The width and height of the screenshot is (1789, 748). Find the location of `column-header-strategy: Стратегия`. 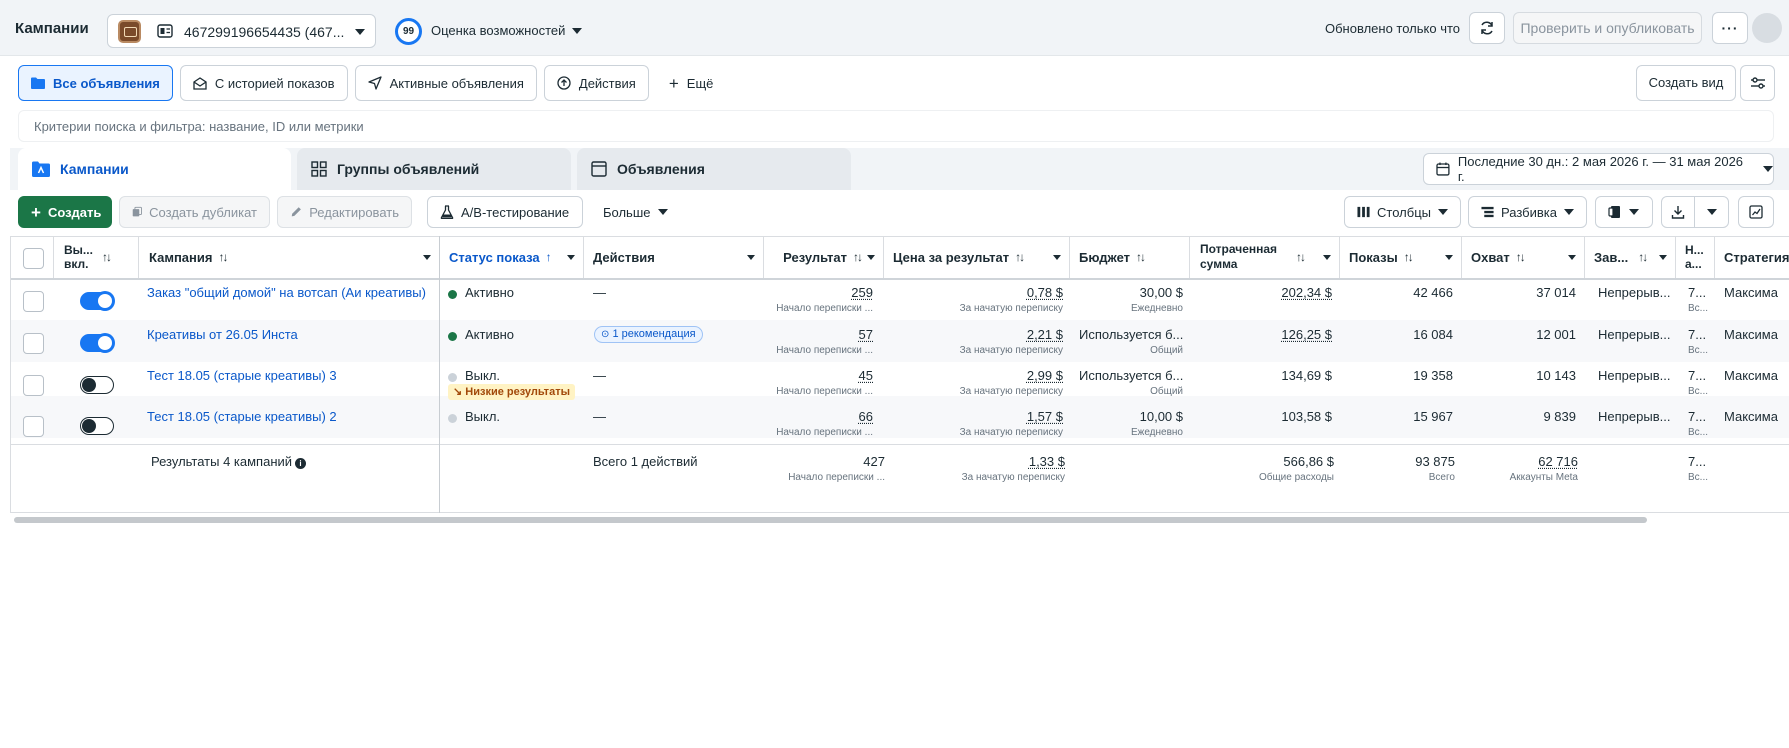

column-header-strategy: Стратегия is located at coordinates (1756, 257).